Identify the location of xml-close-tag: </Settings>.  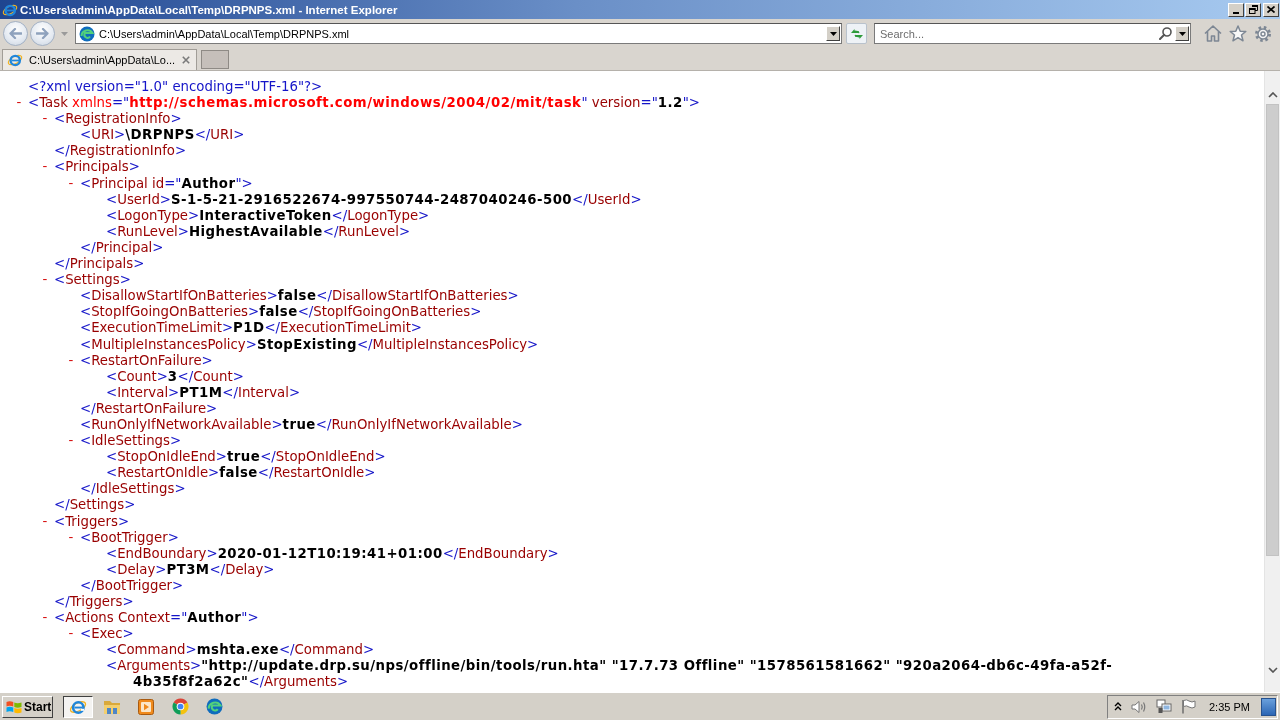
(95, 505).